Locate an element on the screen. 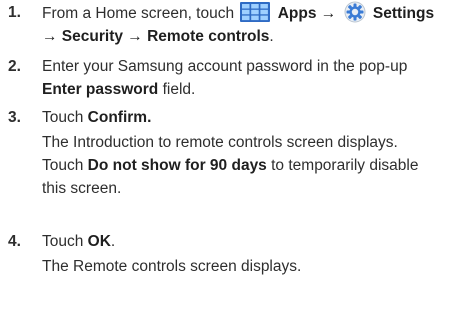 This screenshot has width=472, height=313. bold-term: Apps is located at coordinates (297, 13).